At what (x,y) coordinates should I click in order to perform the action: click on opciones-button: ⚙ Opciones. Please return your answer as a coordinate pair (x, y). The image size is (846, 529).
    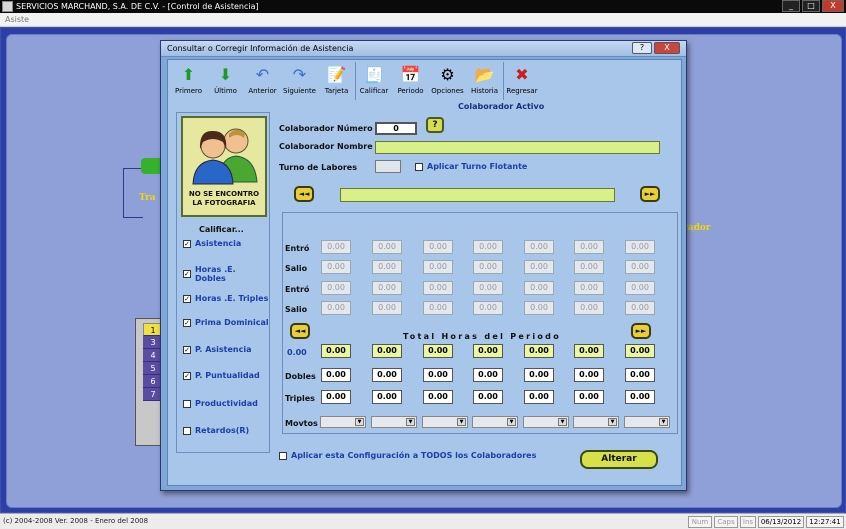
    Looking at the image, I should click on (447, 81).